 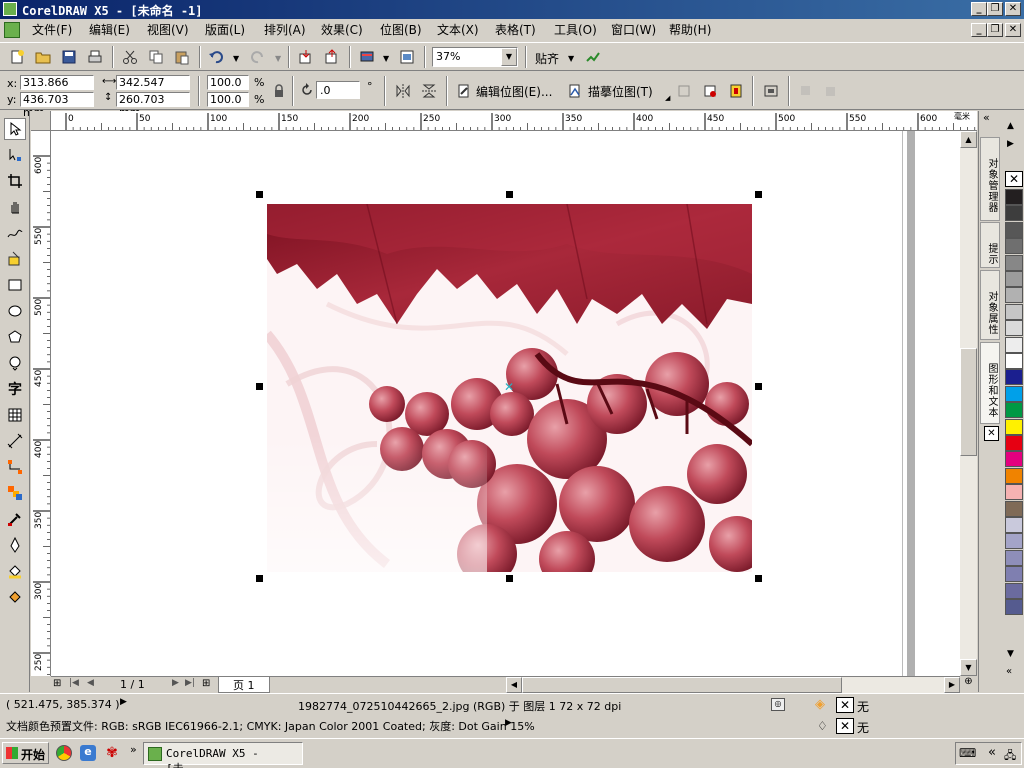 I want to click on no-color-swatch: ✕, so click(x=1014, y=179).